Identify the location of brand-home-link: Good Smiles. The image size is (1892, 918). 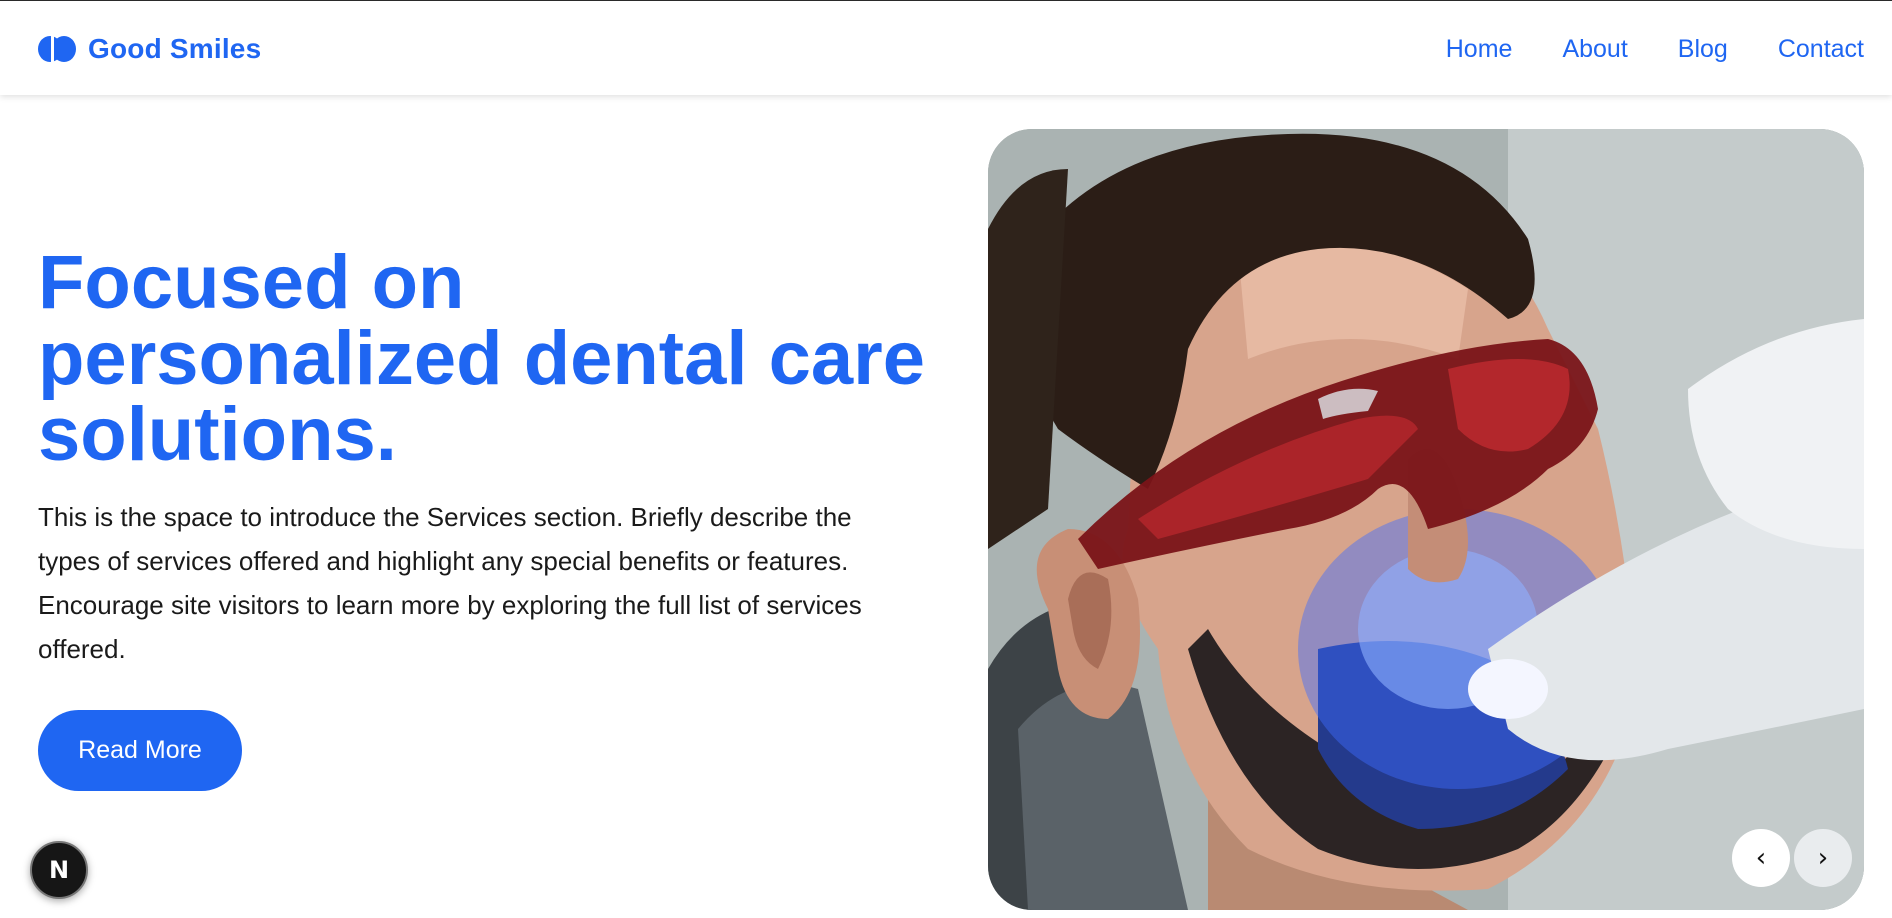
(149, 49).